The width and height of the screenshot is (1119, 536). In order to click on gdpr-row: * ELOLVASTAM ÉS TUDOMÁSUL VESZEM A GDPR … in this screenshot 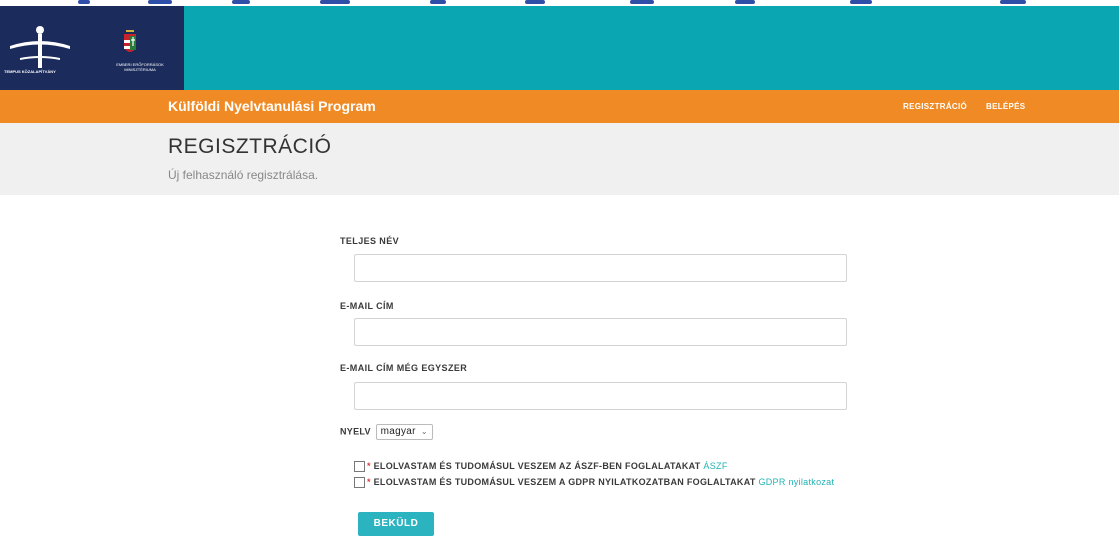, I will do `click(601, 490)`.